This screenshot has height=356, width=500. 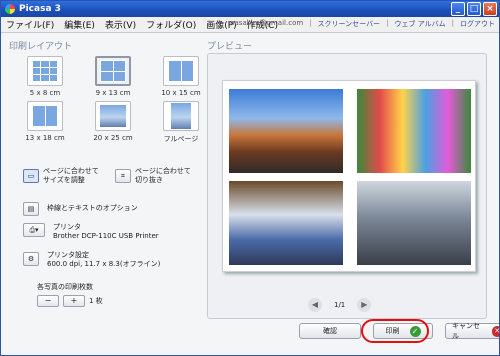 I want to click on account-email: masakjm@gmail.com, so click(x=265, y=23).